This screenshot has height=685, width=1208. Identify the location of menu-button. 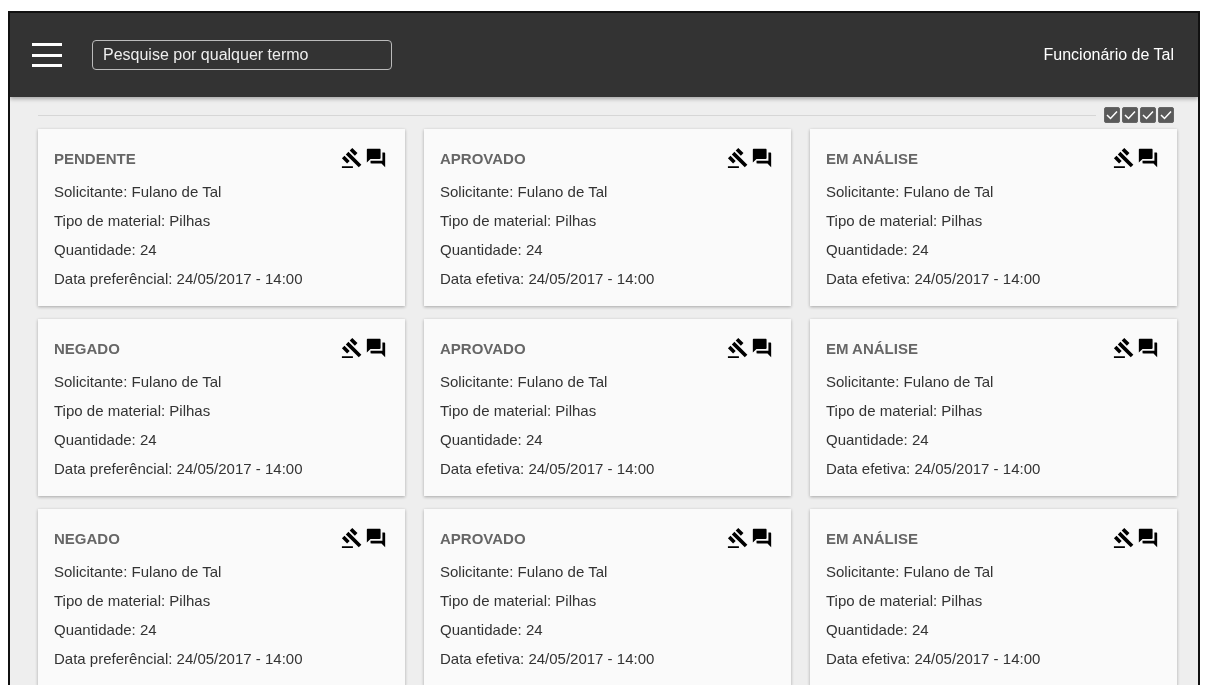
(47, 55).